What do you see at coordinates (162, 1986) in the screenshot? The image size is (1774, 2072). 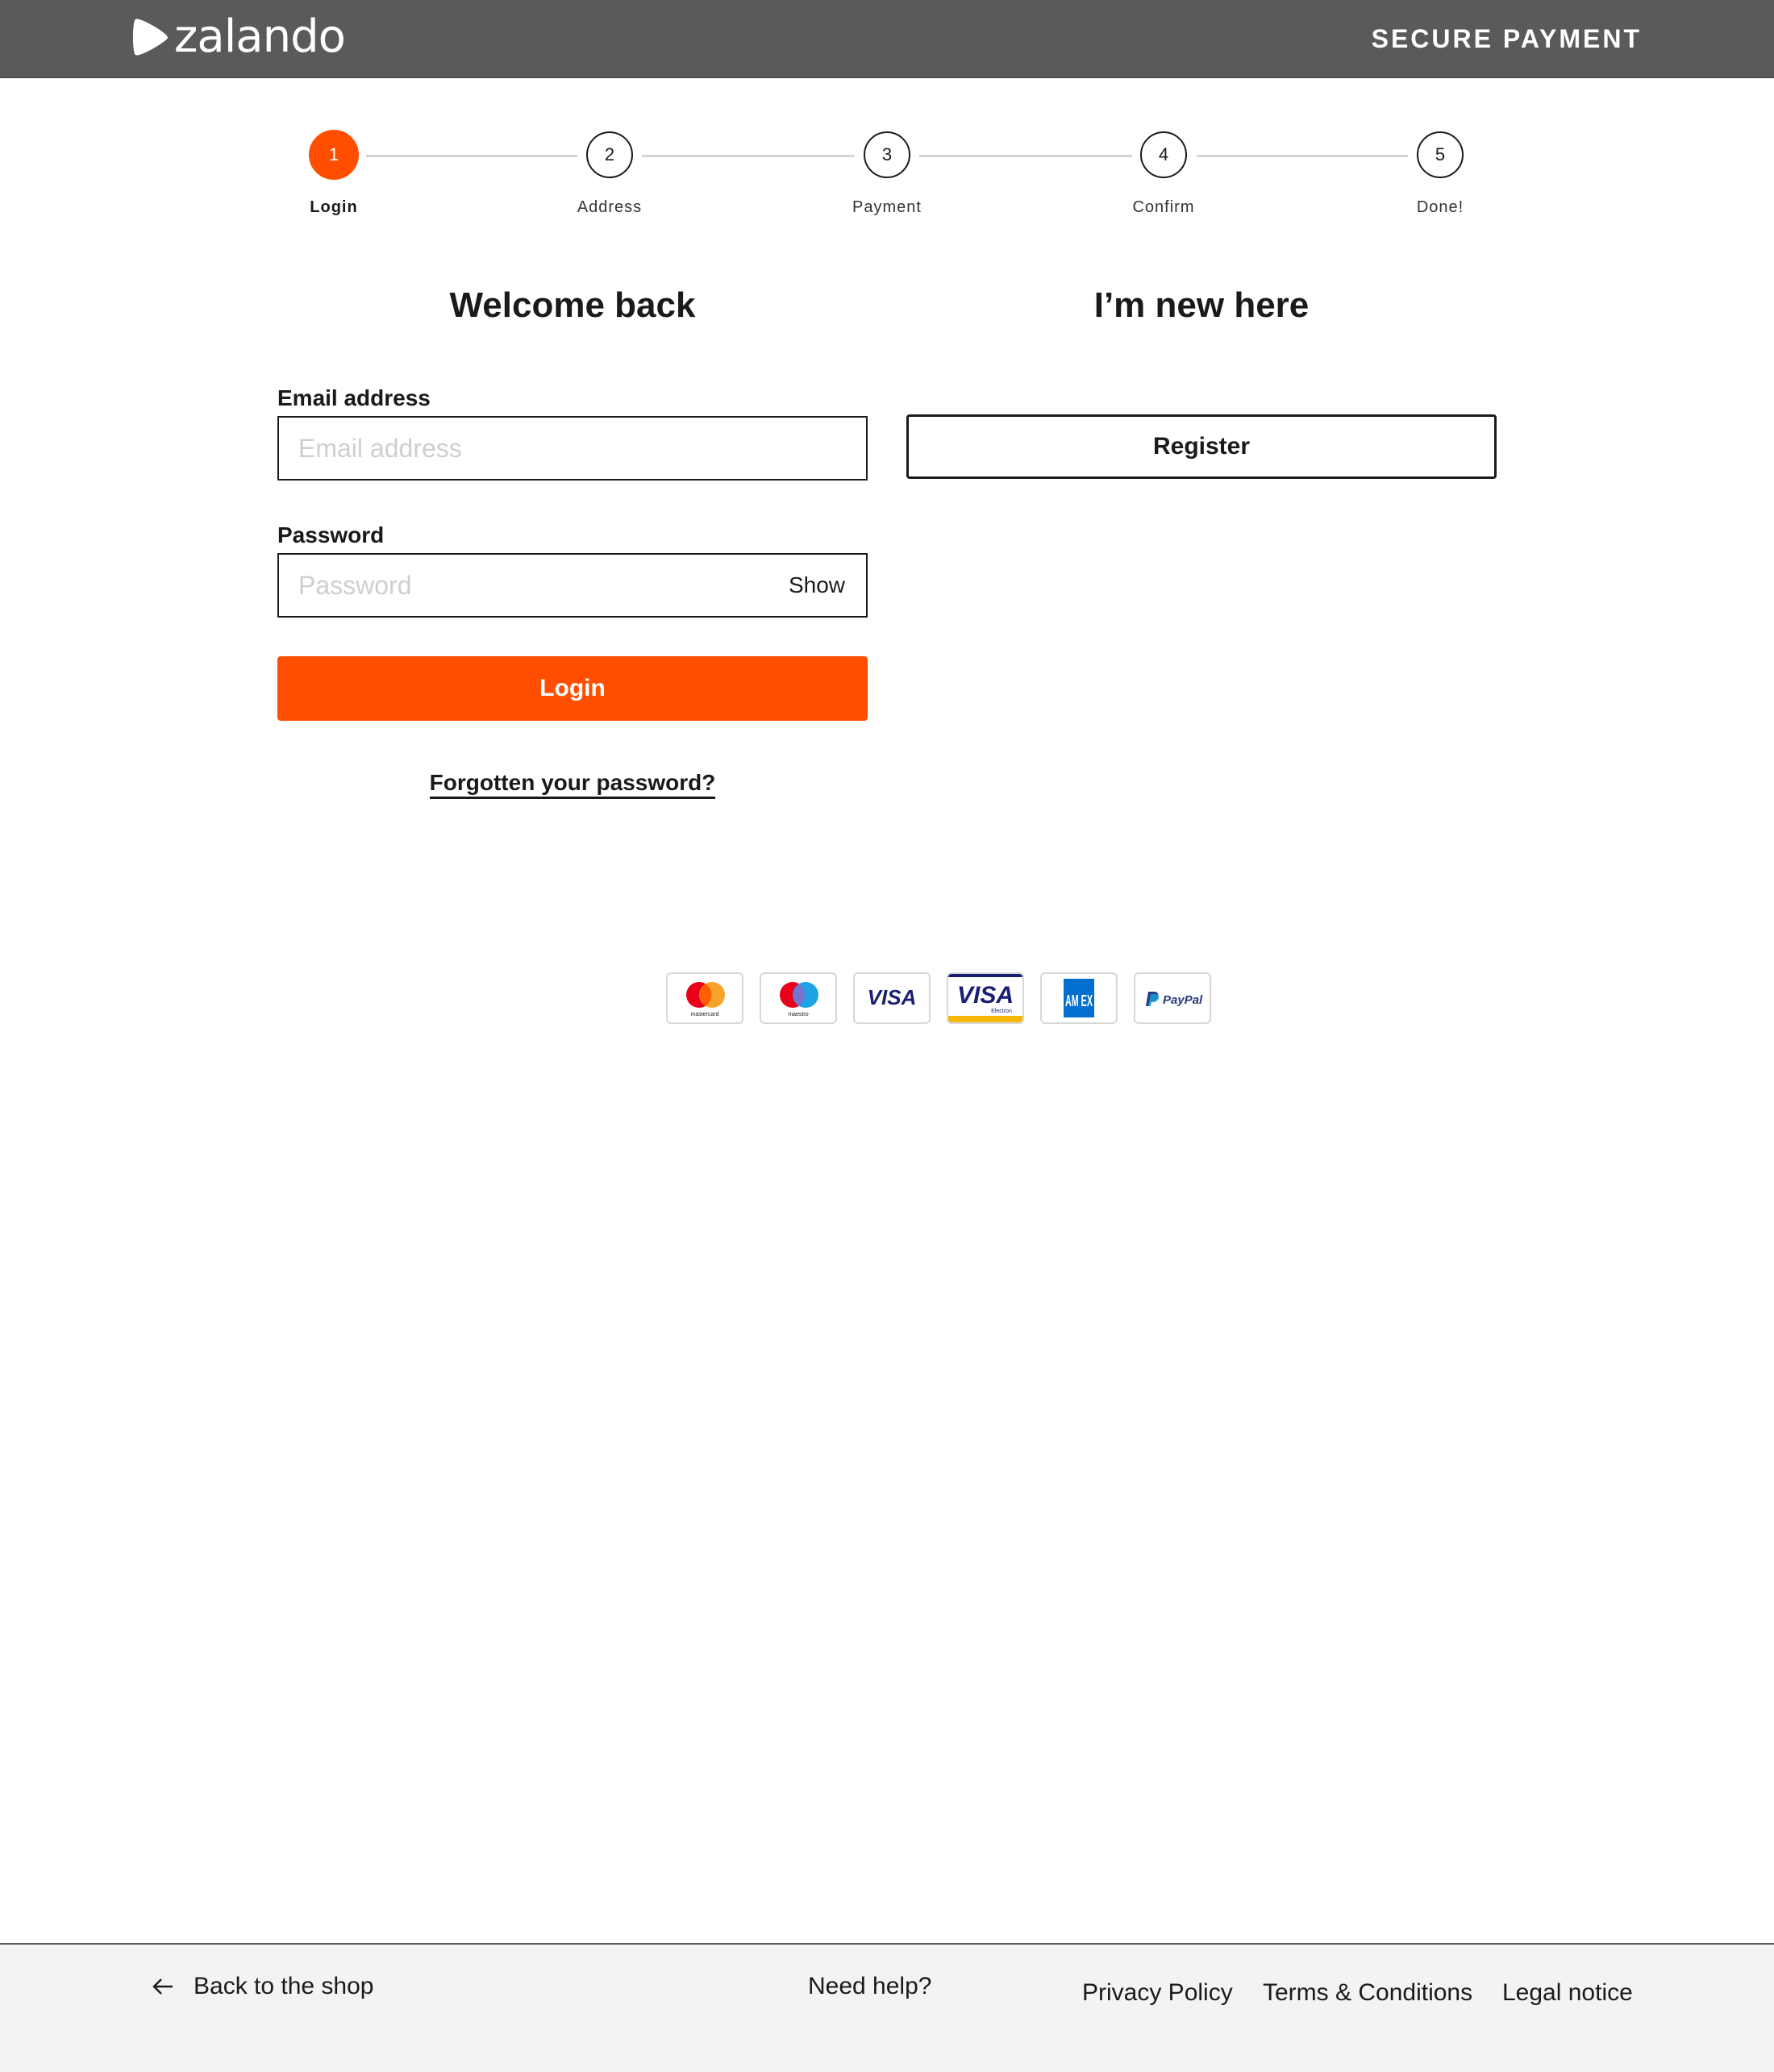 I see `arrow-left-icon` at bounding box center [162, 1986].